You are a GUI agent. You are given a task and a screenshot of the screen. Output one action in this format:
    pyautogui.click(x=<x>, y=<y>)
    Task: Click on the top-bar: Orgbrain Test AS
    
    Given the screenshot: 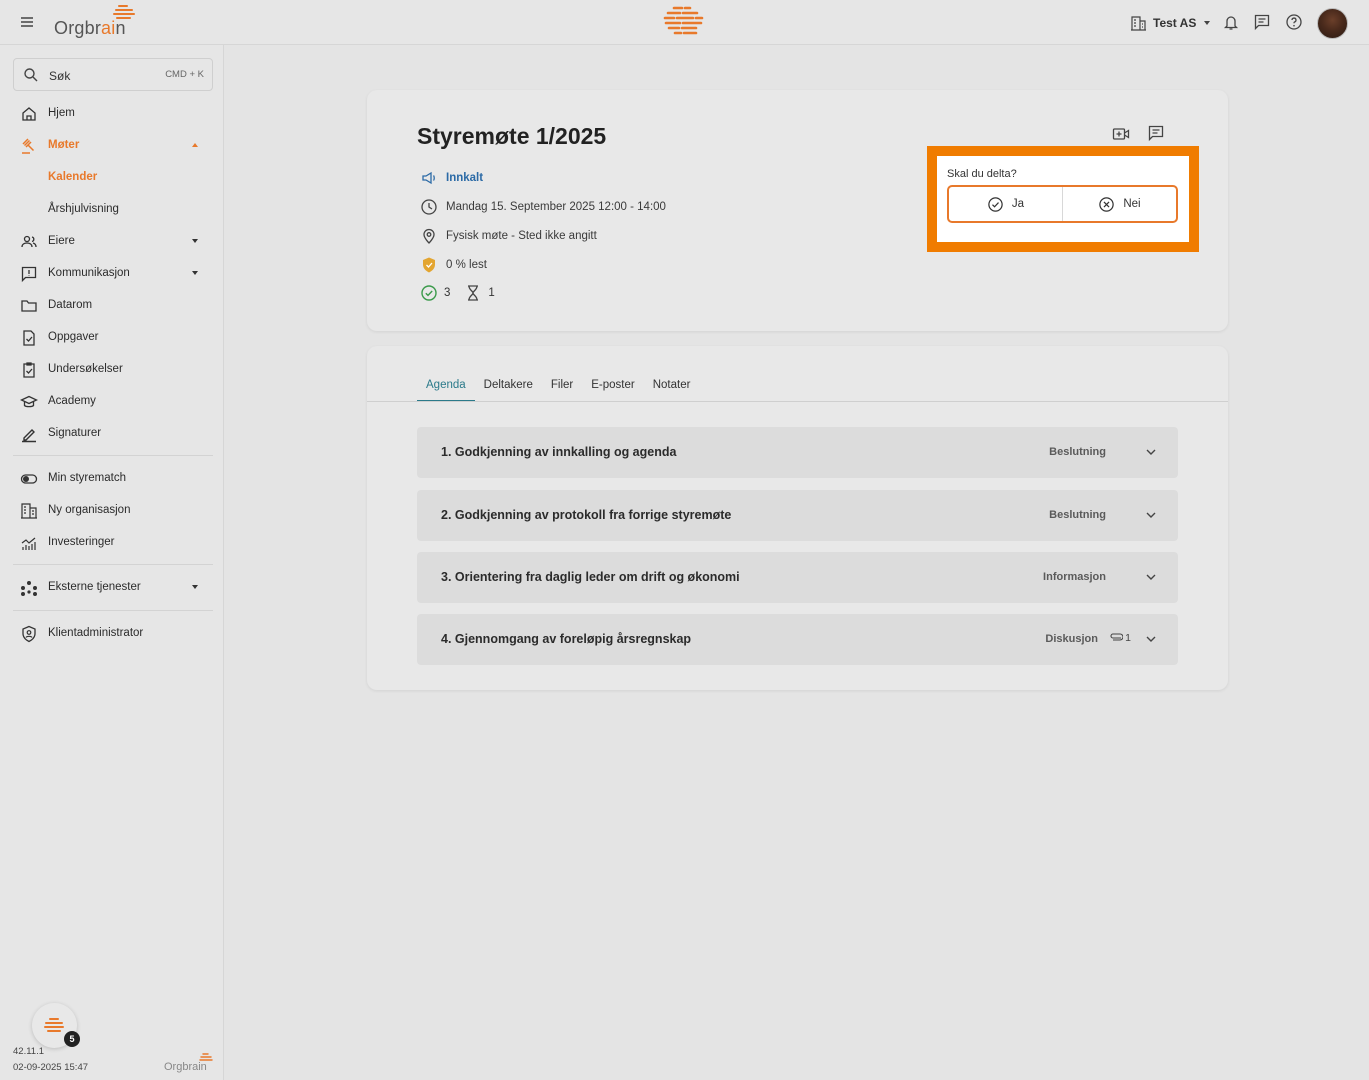 What is the action you would take?
    pyautogui.click(x=684, y=22)
    